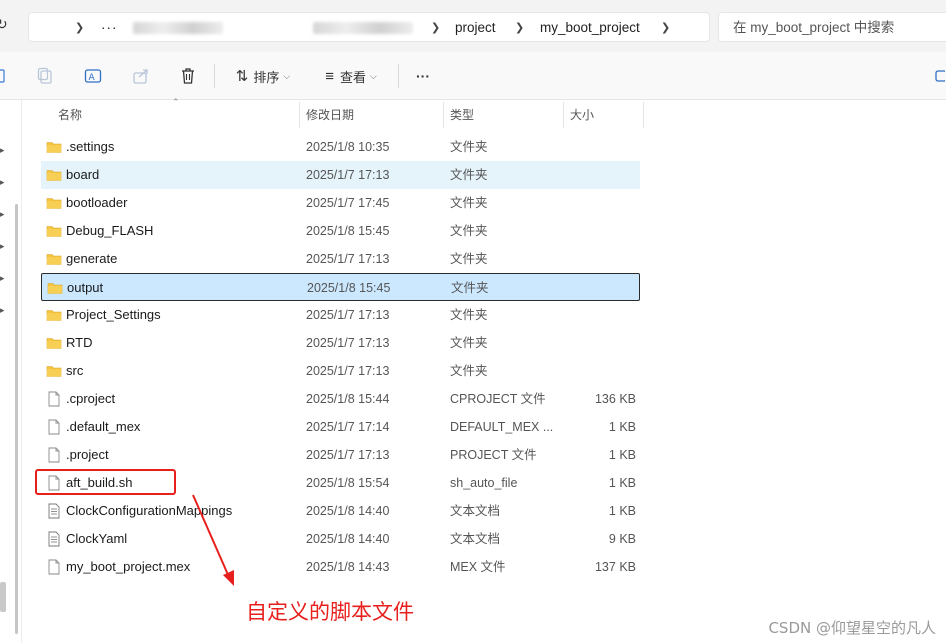 This screenshot has width=946, height=643. What do you see at coordinates (330, 612) in the screenshot?
I see `annotation-text: 自定义的脚本文件` at bounding box center [330, 612].